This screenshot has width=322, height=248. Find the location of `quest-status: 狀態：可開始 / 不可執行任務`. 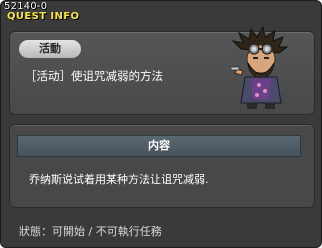

quest-status: 狀態：可開始 / 不可執行任務 is located at coordinates (90, 231).